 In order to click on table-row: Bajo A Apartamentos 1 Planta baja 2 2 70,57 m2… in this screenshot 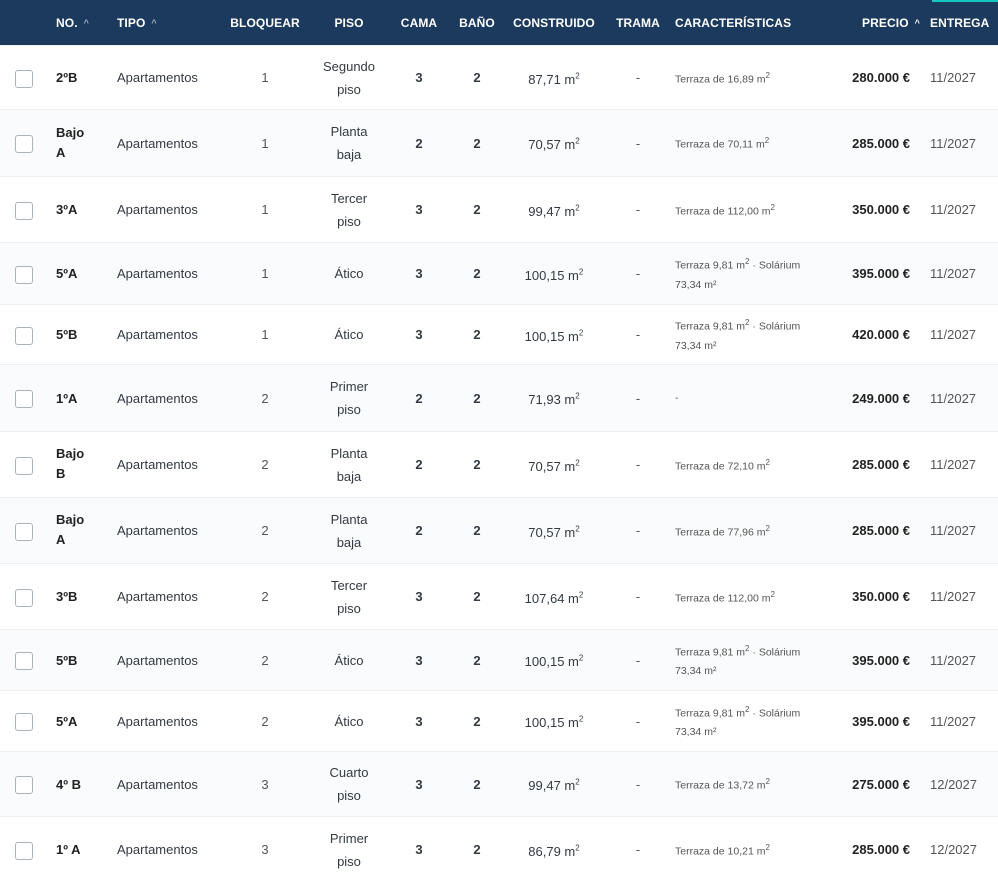, I will do `click(499, 143)`.